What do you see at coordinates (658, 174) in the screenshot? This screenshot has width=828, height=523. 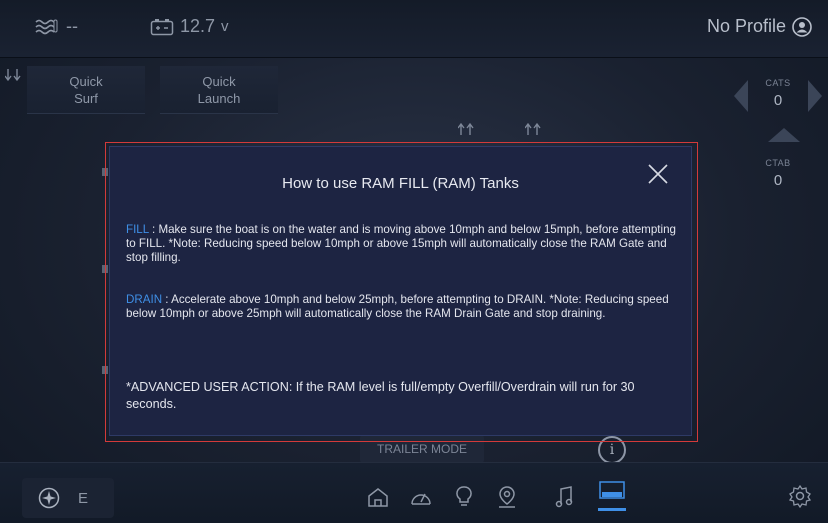 I see `close-icon` at bounding box center [658, 174].